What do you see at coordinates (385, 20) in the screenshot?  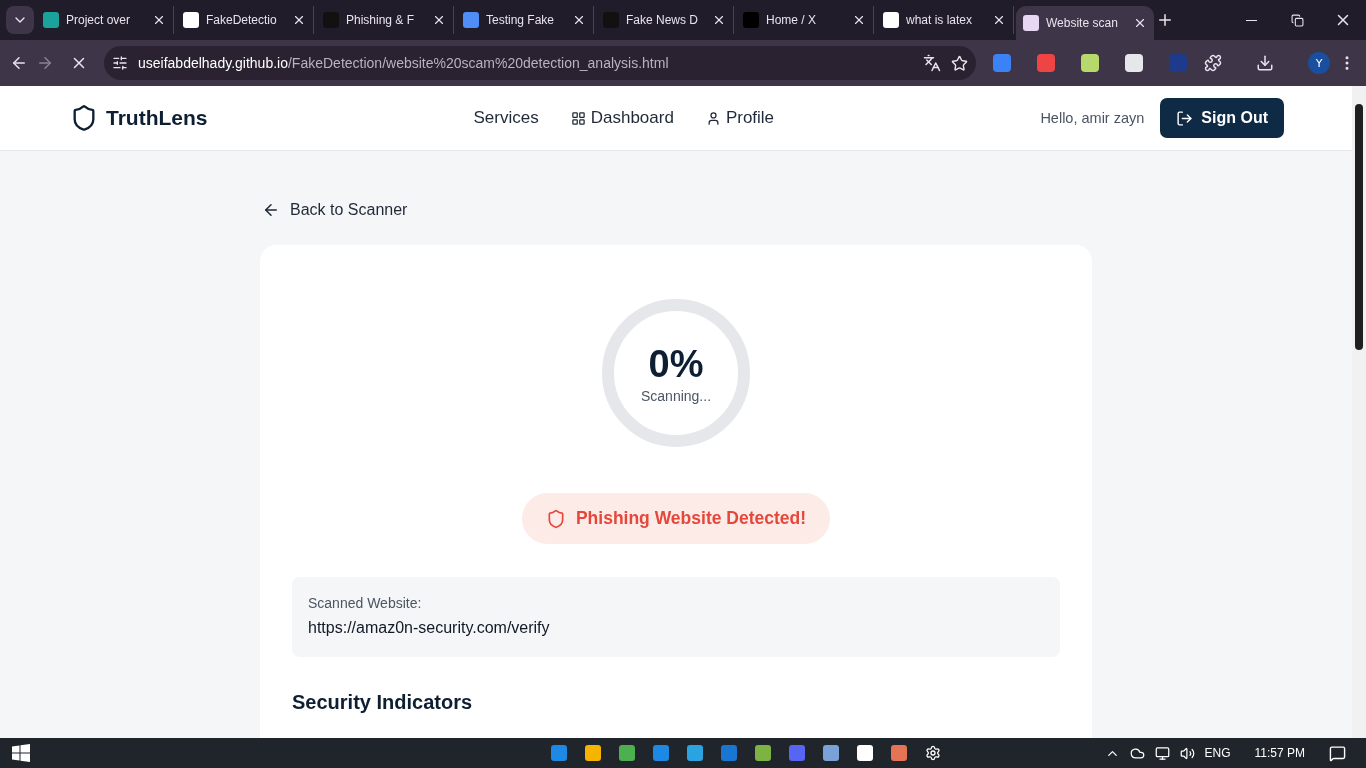 I see `browser-tab: Phishing & F` at bounding box center [385, 20].